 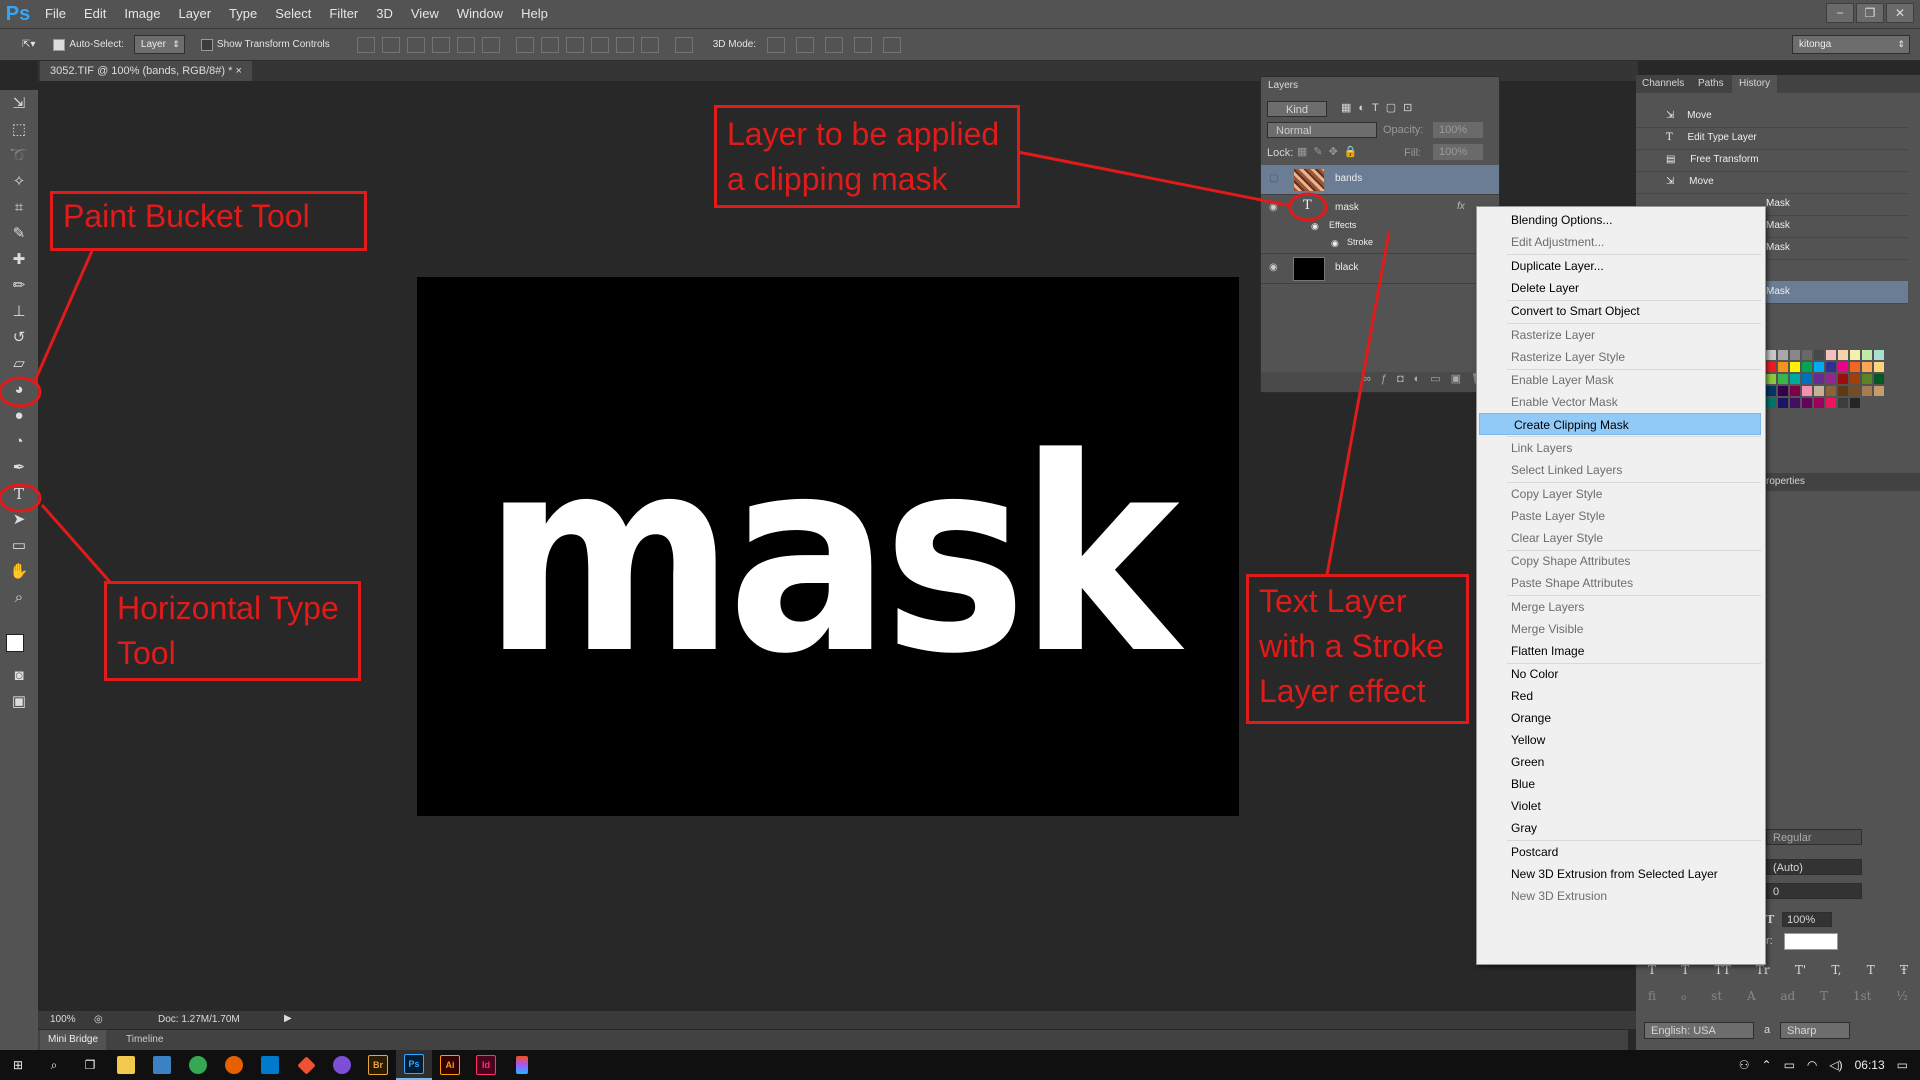 I want to click on annotation-text-layer: Text Layer with a Stroke Layer effect, so click(x=1357, y=649).